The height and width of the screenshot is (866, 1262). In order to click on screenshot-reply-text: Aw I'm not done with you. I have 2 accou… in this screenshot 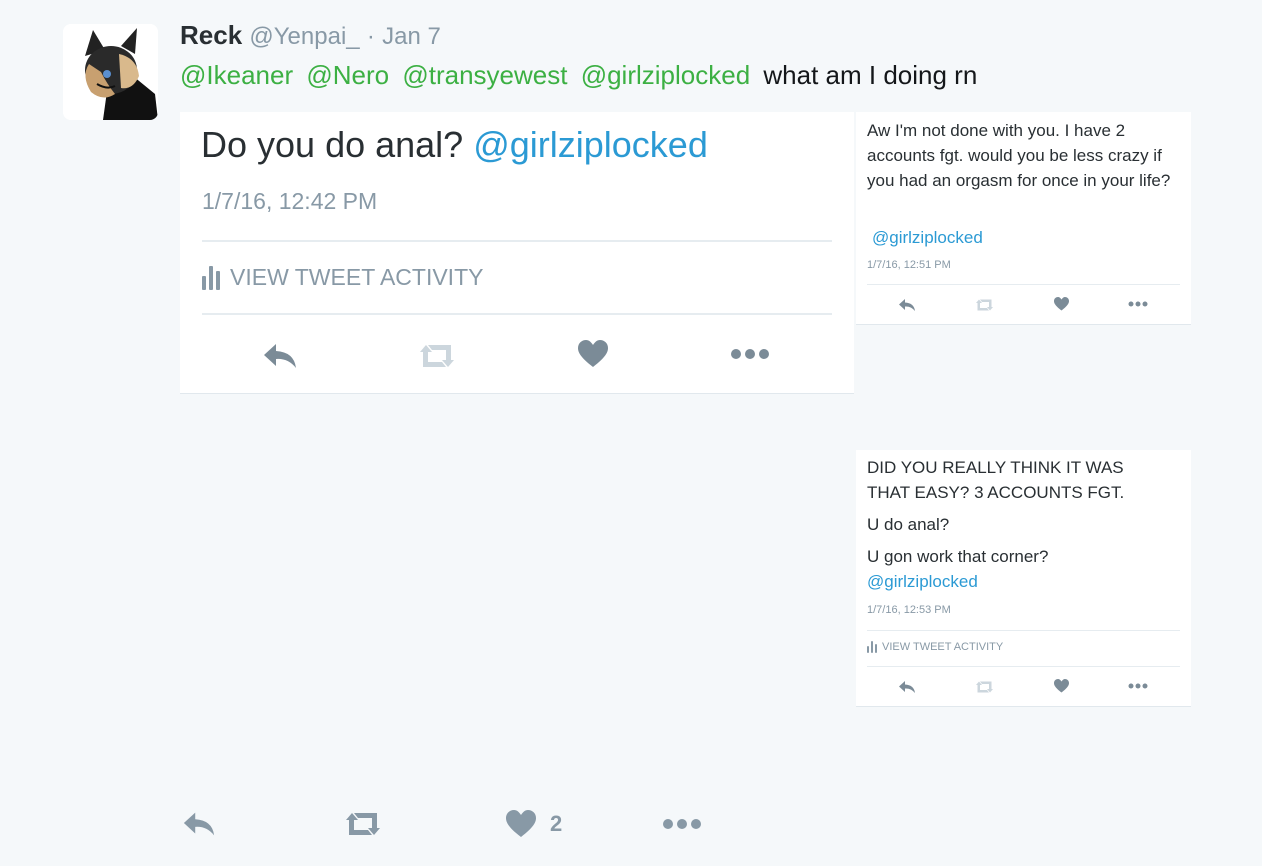, I will do `click(1019, 155)`.